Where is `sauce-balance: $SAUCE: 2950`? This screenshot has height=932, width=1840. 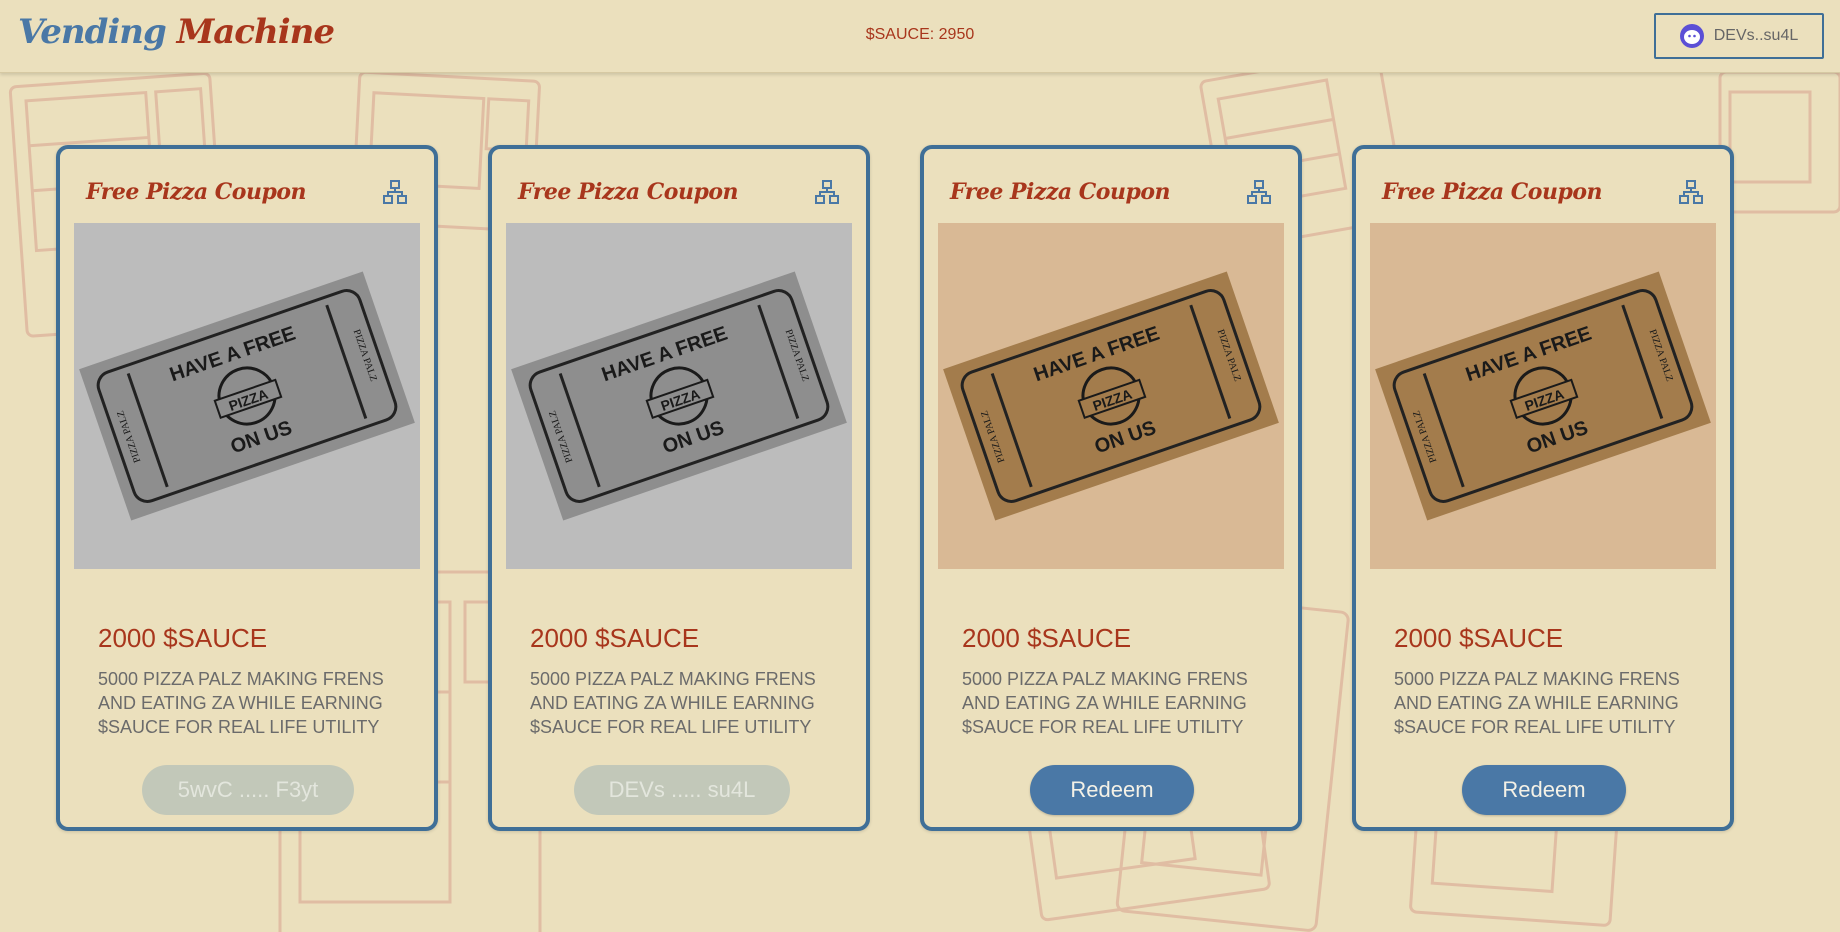 sauce-balance: $SAUCE: 2950 is located at coordinates (920, 34).